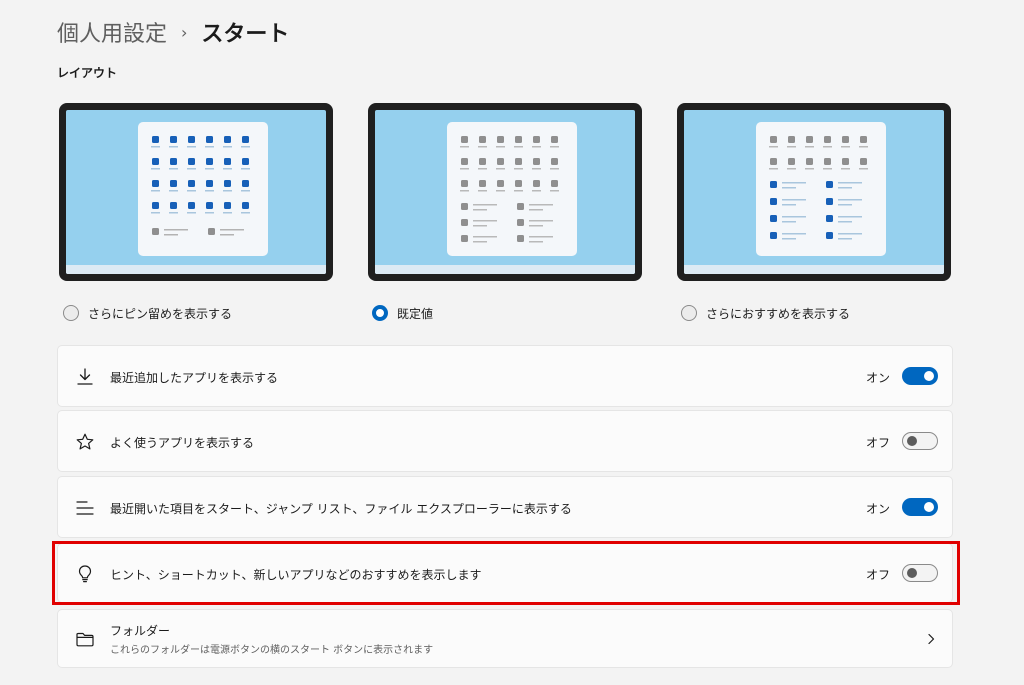 This screenshot has height=685, width=1024. Describe the element at coordinates (140, 631) in the screenshot. I see `folders-title: フォルダー` at that location.